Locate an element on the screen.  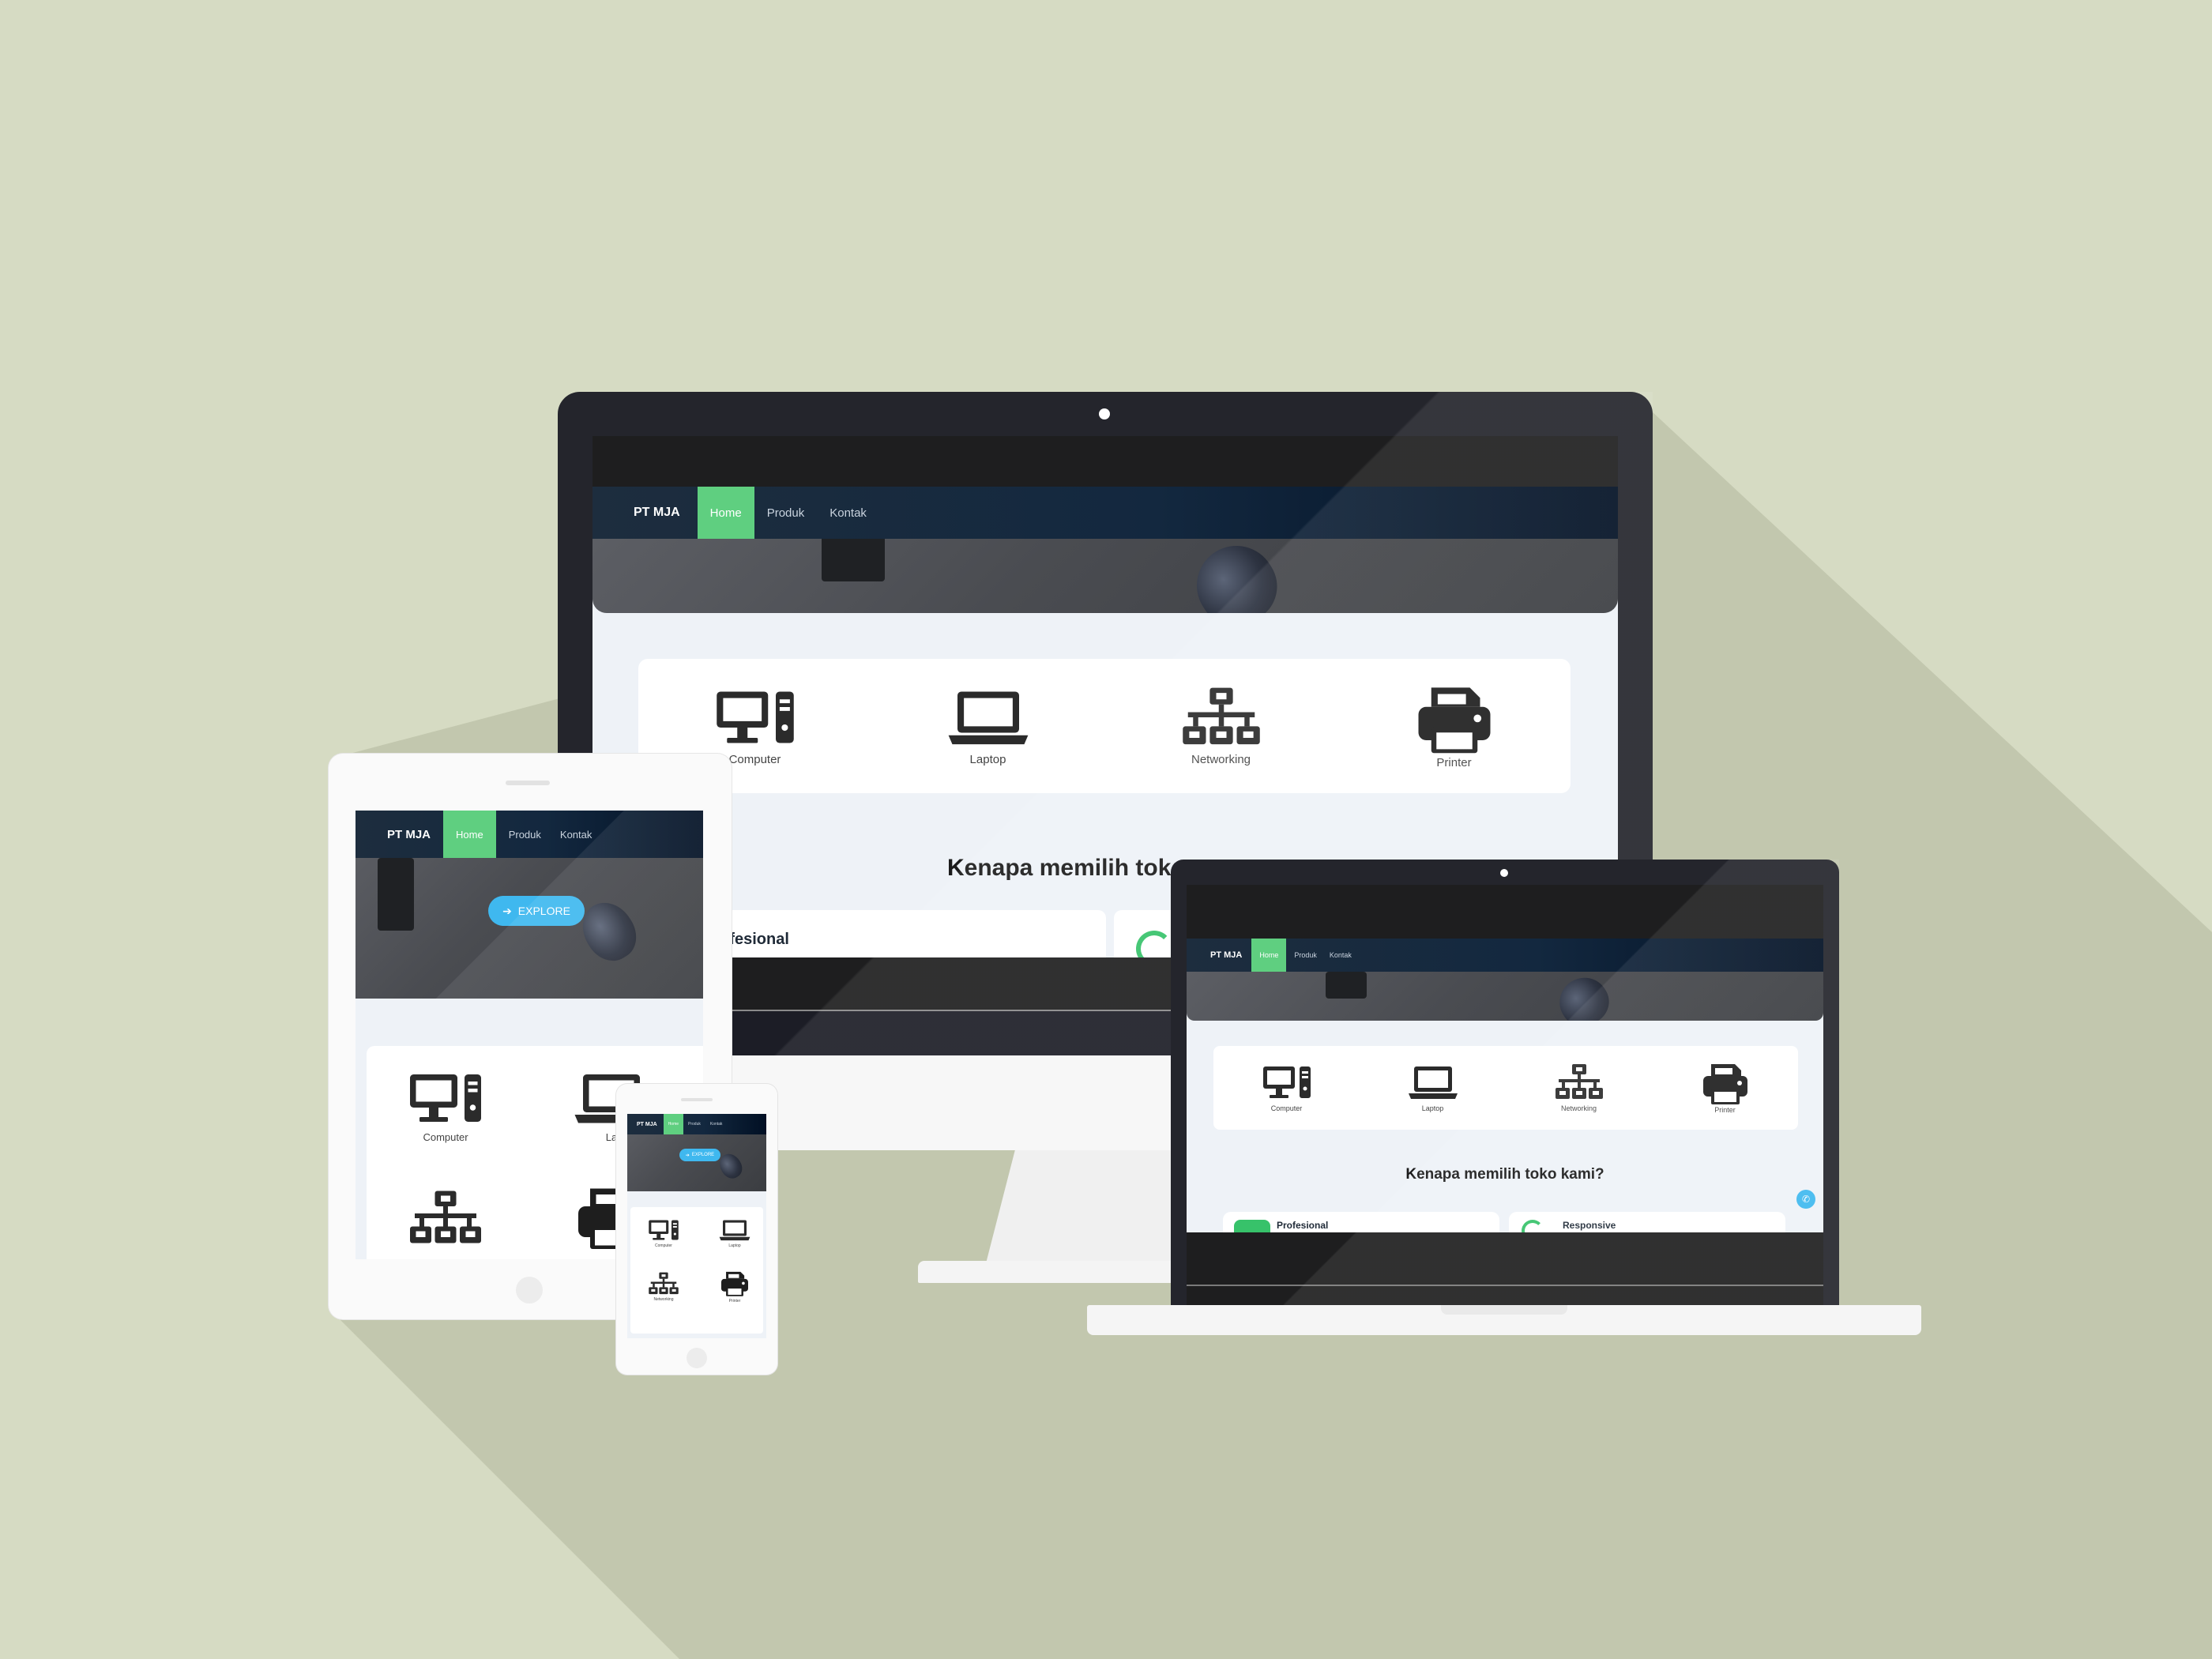
desktop-navbar: PT MJA Home Produk Kontak is located at coordinates (1105, 513).